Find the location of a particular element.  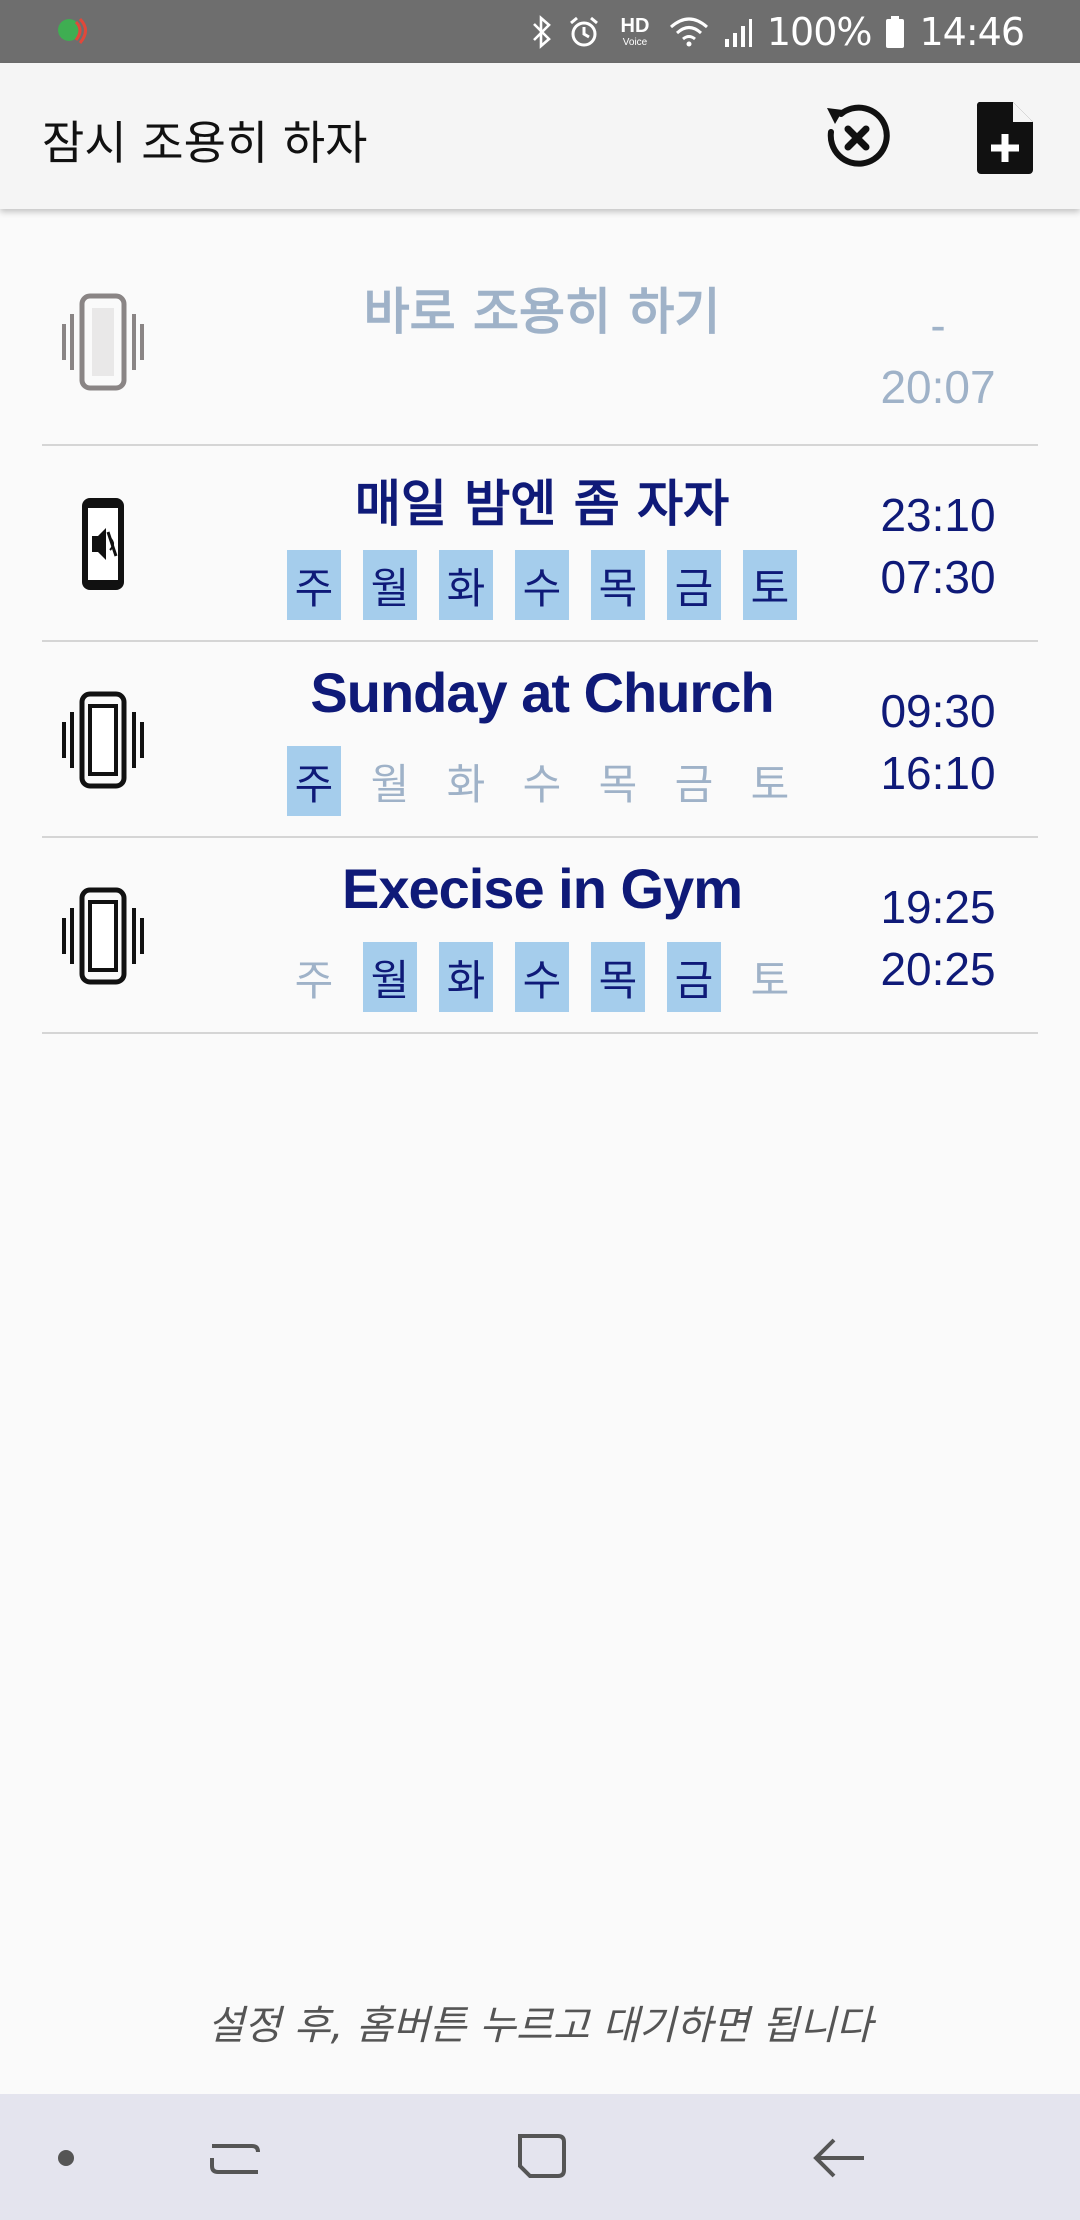

bluetooth-icon is located at coordinates (541, 31).